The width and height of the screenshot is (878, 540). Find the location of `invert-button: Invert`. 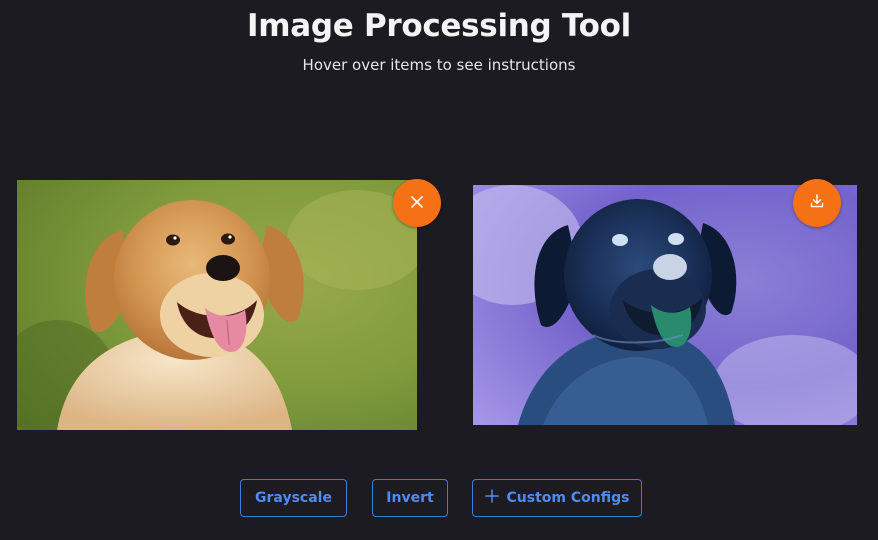

invert-button: Invert is located at coordinates (410, 498).